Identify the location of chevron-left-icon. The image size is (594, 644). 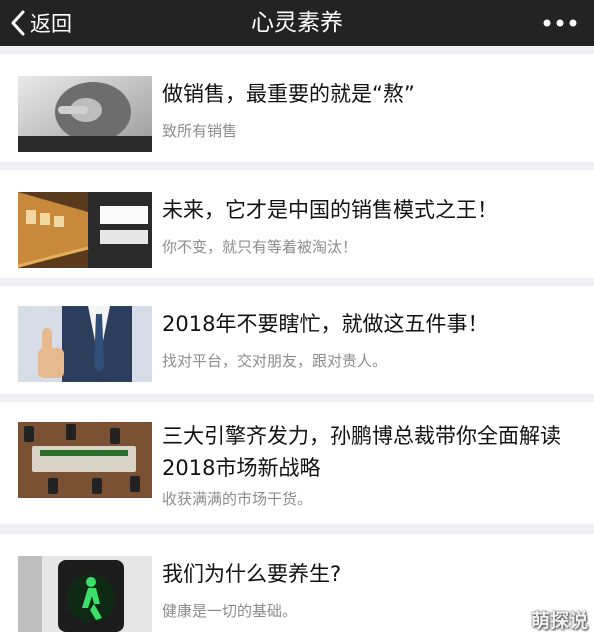
(18, 23).